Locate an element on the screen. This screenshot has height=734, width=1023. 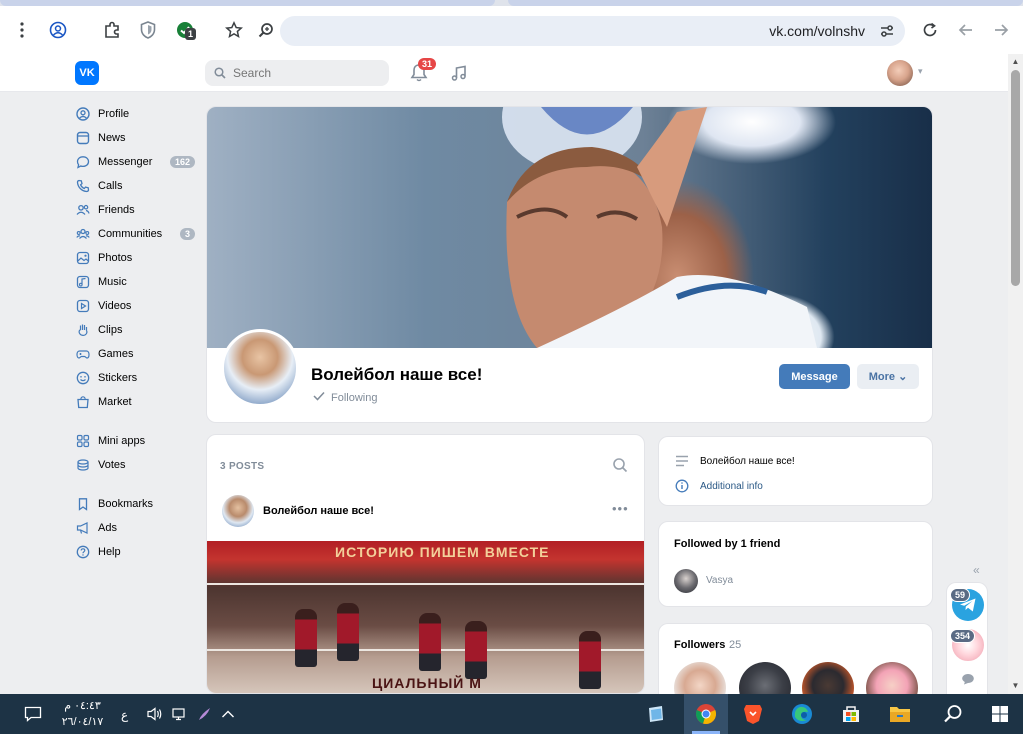
friends-title: Followed by 1 friend is located at coordinates (727, 544).